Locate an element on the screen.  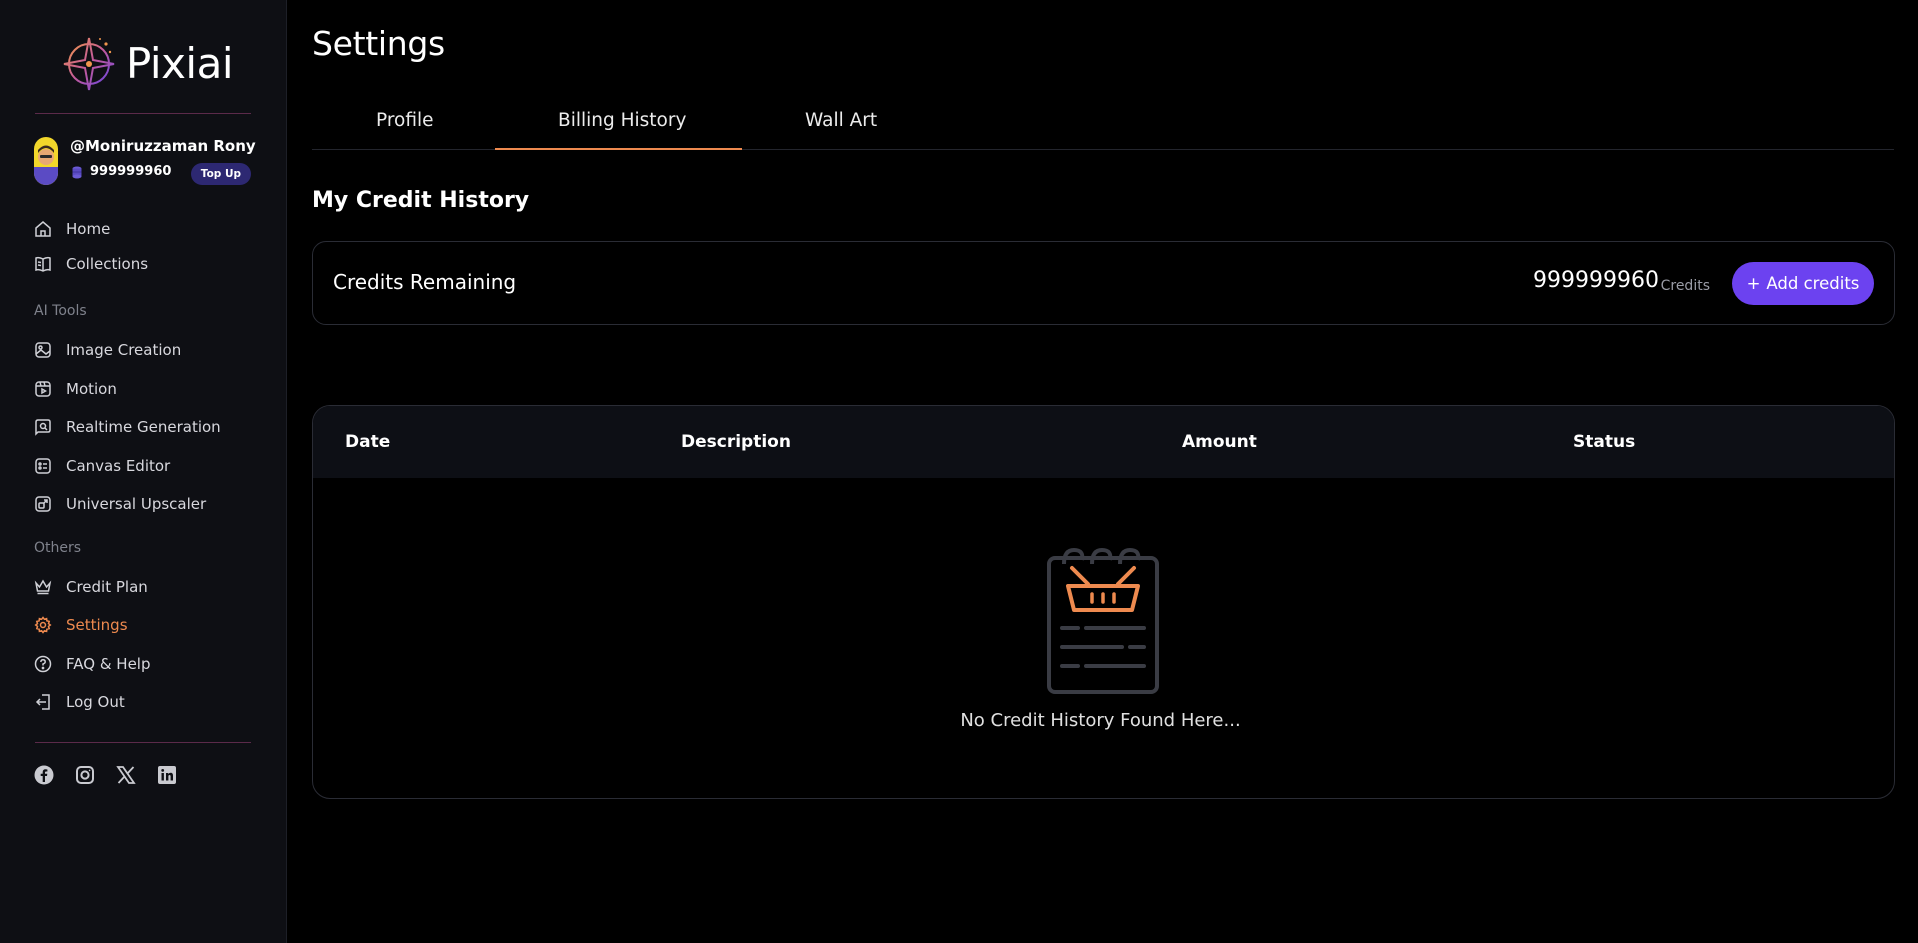
facebook-icon is located at coordinates (44, 775).